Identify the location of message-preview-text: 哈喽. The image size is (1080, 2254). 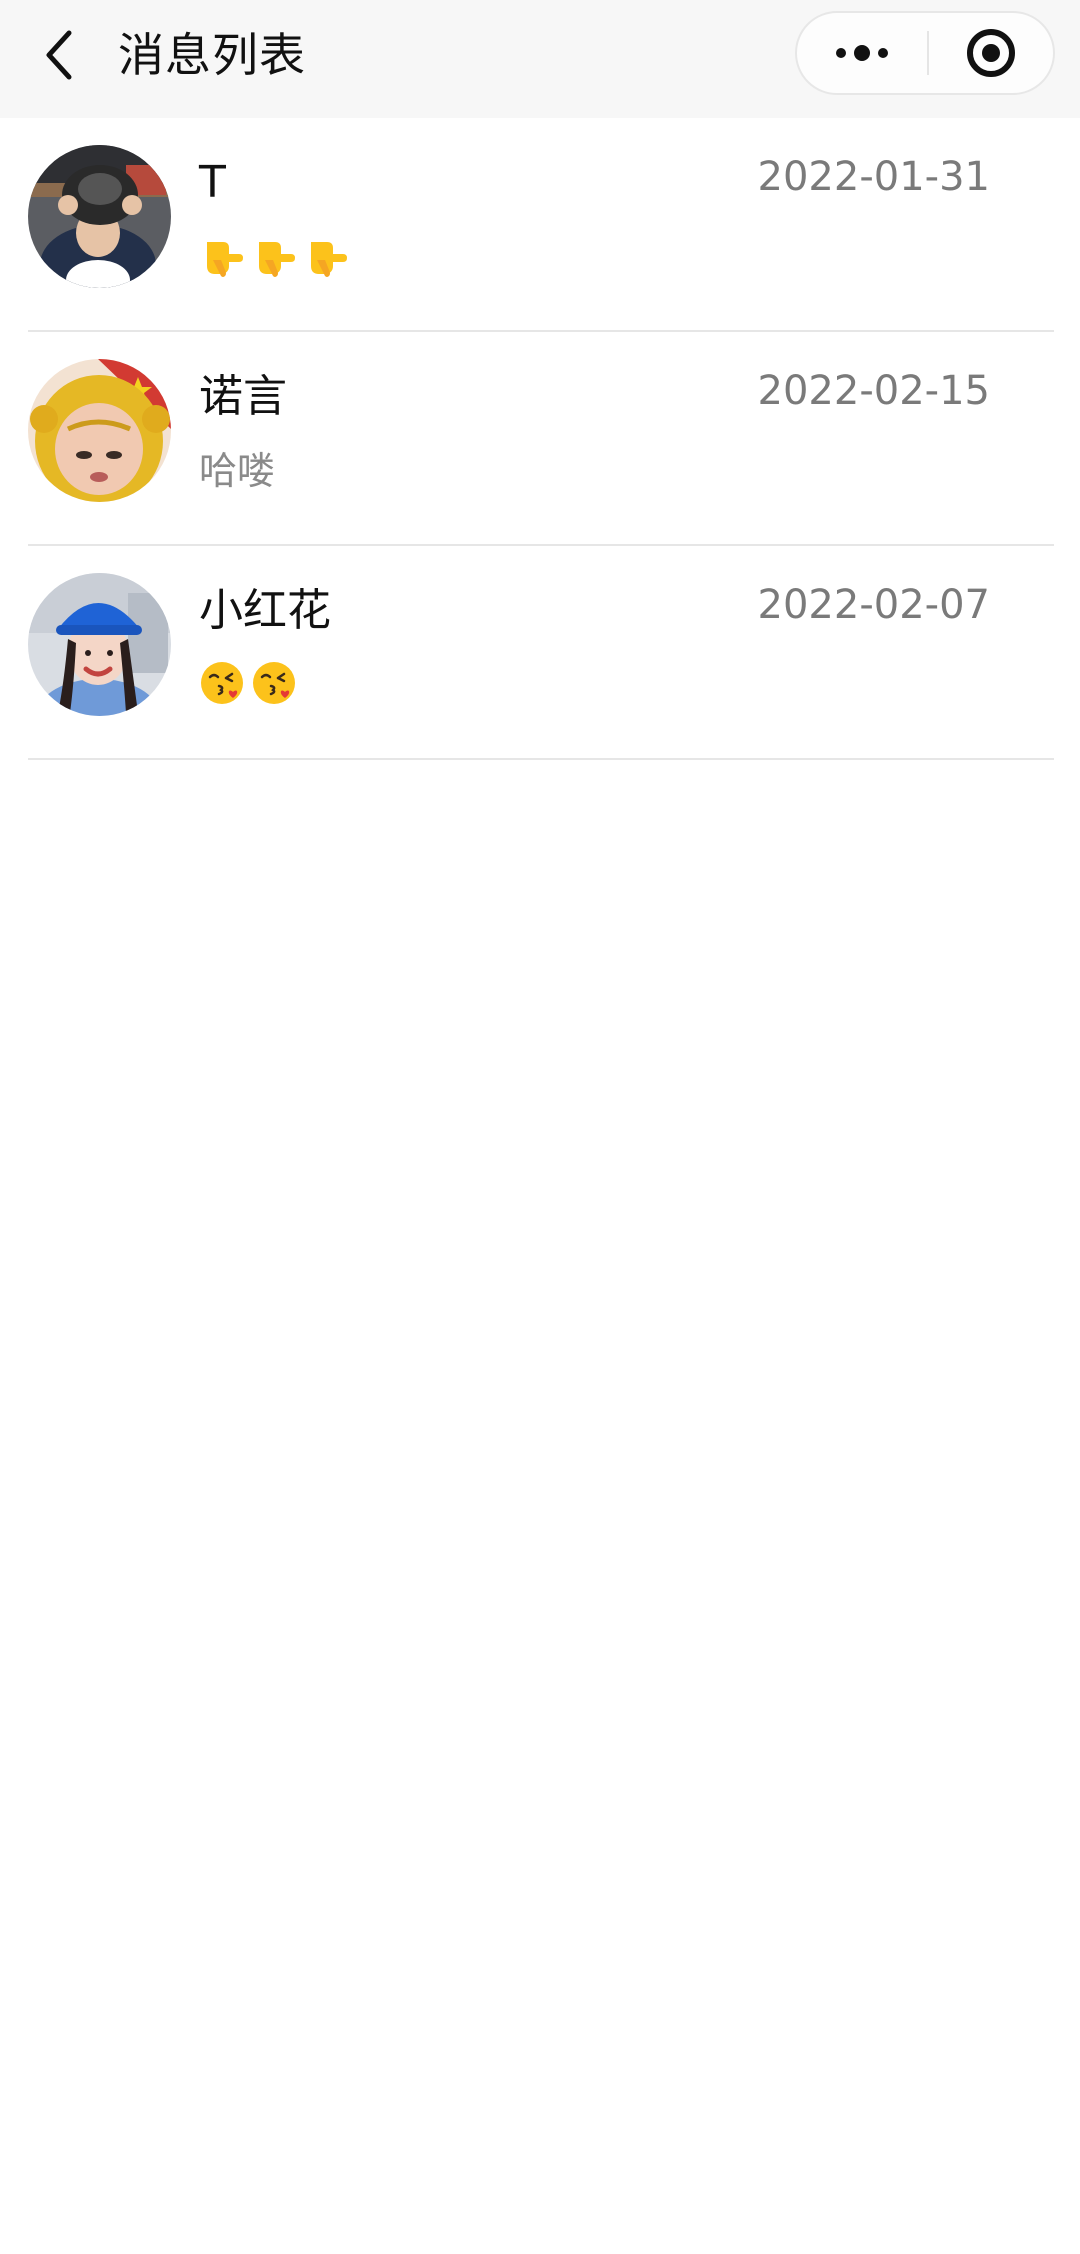
(237, 471).